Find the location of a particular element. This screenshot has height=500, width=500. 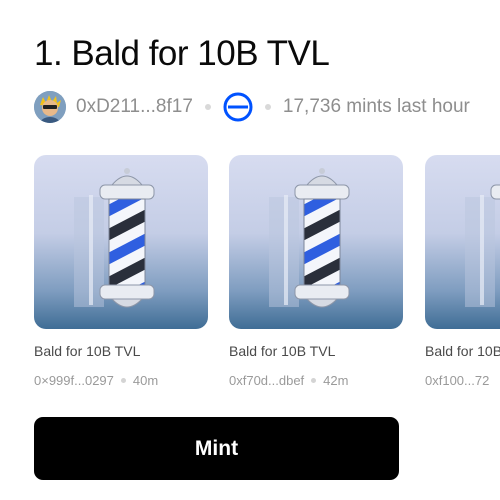

card-meta: 0xf100...72 is located at coordinates (457, 380).